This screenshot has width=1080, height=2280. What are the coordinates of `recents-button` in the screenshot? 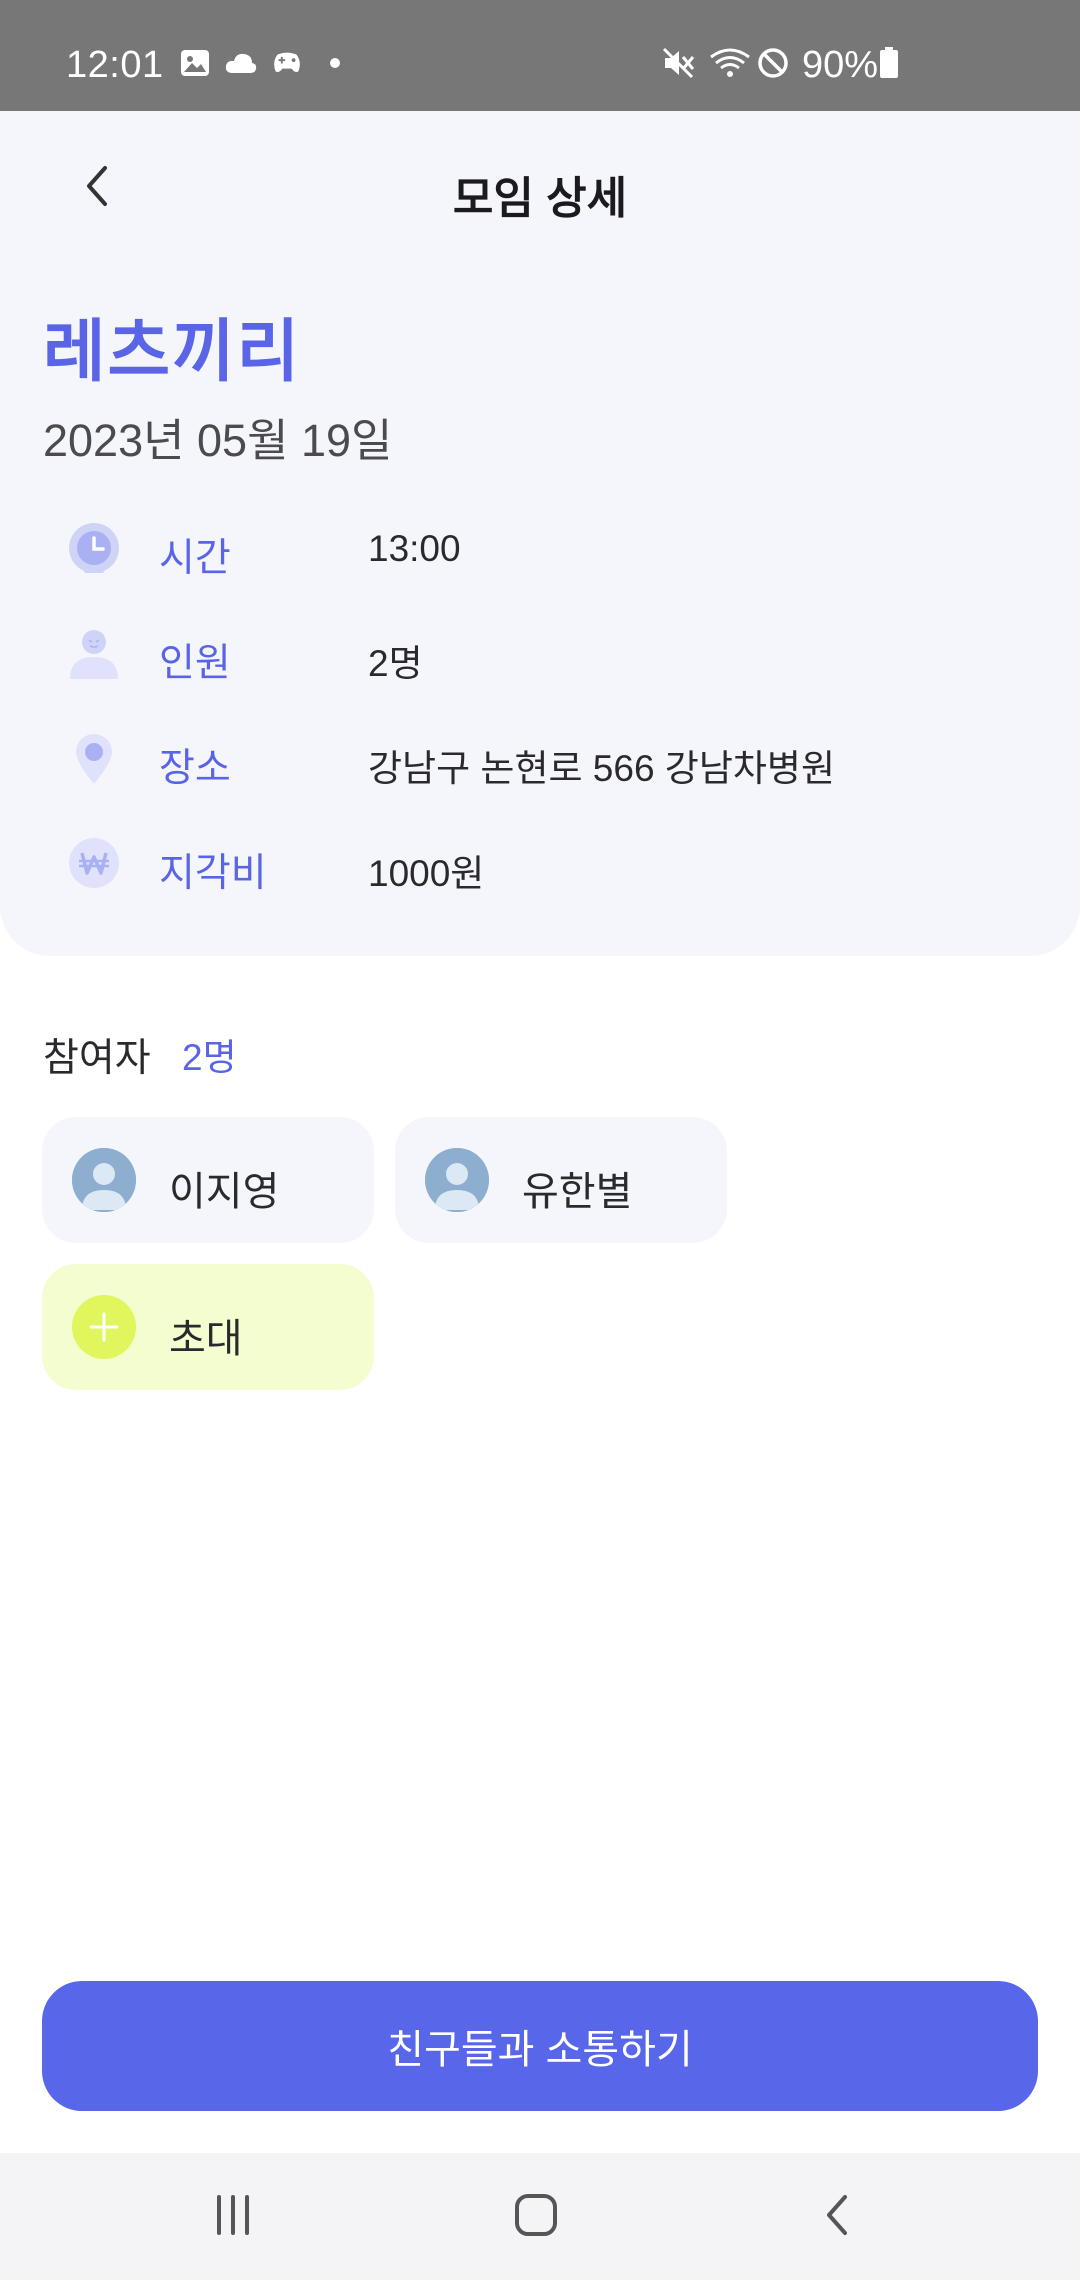 It's located at (233, 2215).